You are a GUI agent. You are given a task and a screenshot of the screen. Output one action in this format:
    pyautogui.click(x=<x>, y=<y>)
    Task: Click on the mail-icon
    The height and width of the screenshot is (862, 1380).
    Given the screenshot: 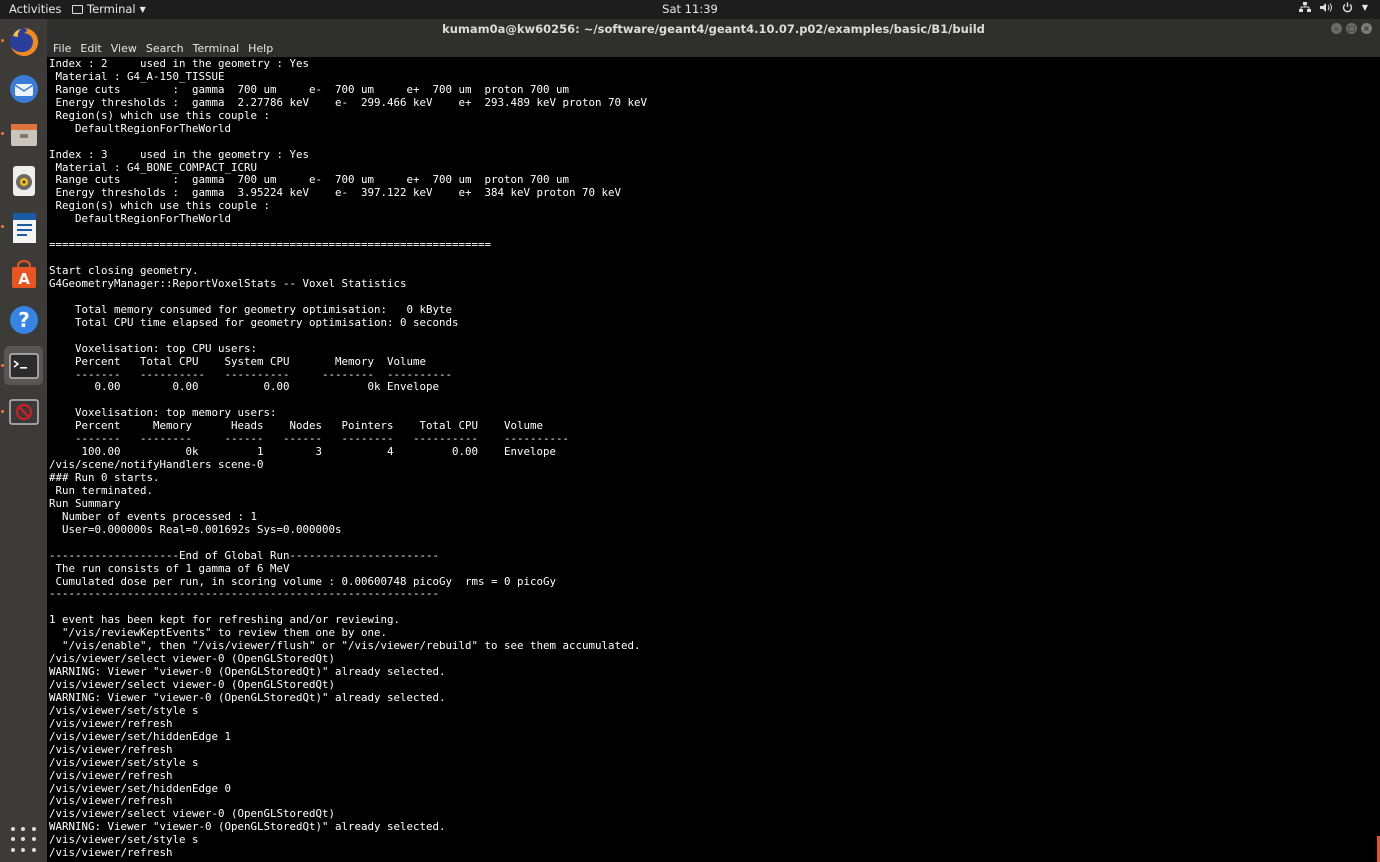 What is the action you would take?
    pyautogui.click(x=23, y=88)
    